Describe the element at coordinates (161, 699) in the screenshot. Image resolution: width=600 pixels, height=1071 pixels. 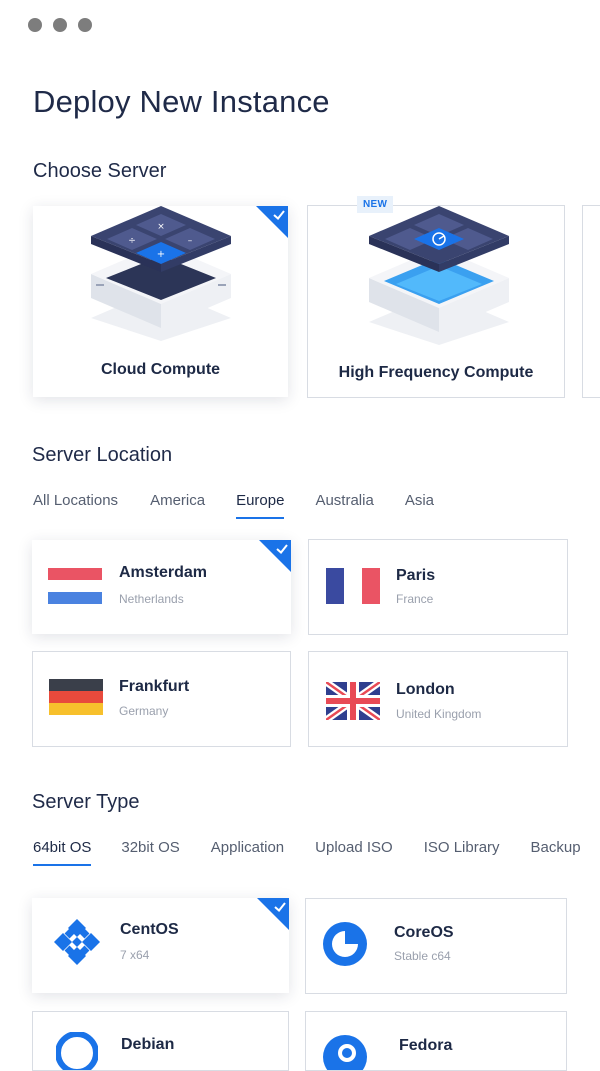
I see `location-card-frankfurt: Frankfurt Germany` at that location.